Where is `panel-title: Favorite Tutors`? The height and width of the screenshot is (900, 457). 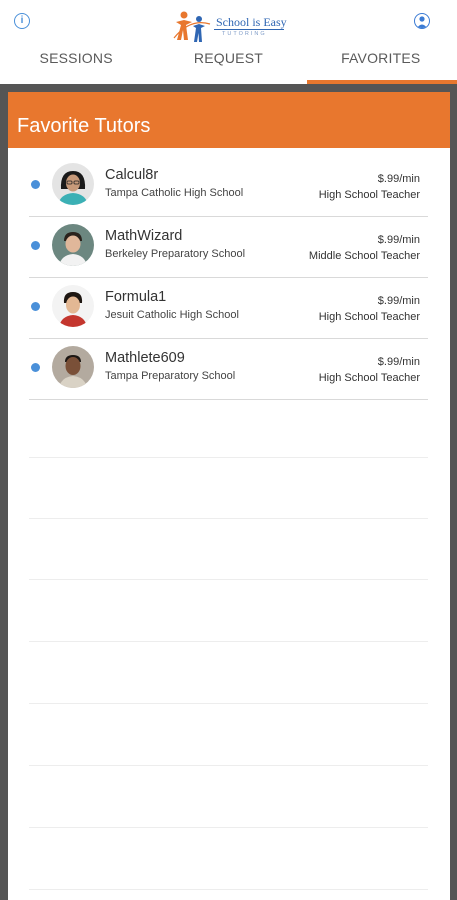
panel-title: Favorite Tutors is located at coordinates (229, 120).